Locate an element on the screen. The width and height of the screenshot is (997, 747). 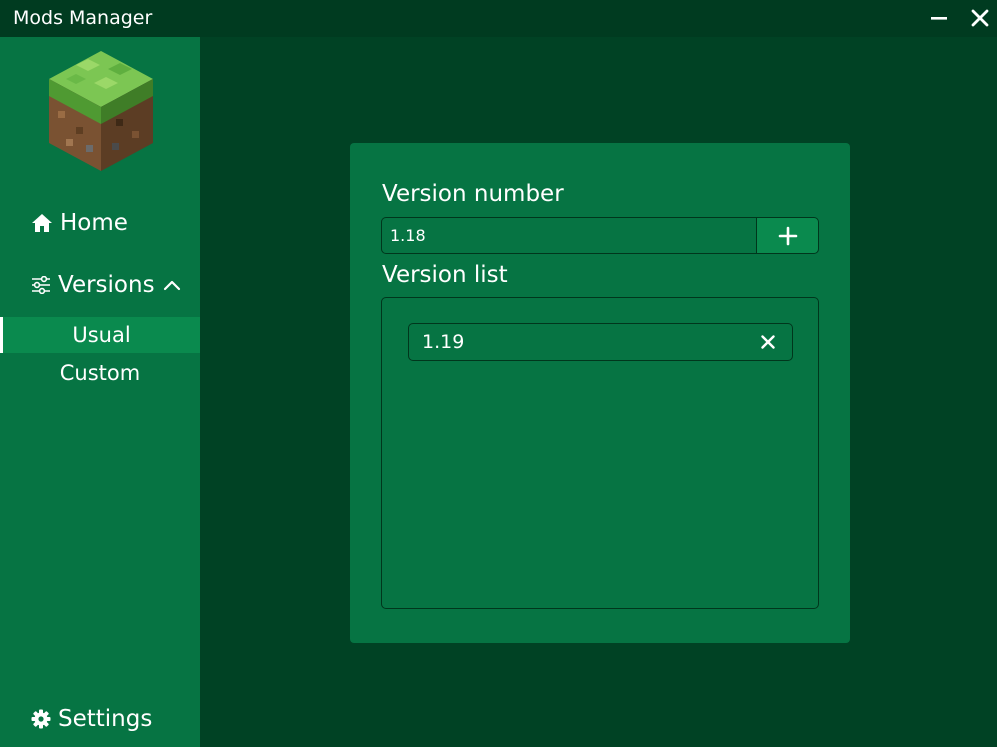
minimize-button is located at coordinates (939, 18).